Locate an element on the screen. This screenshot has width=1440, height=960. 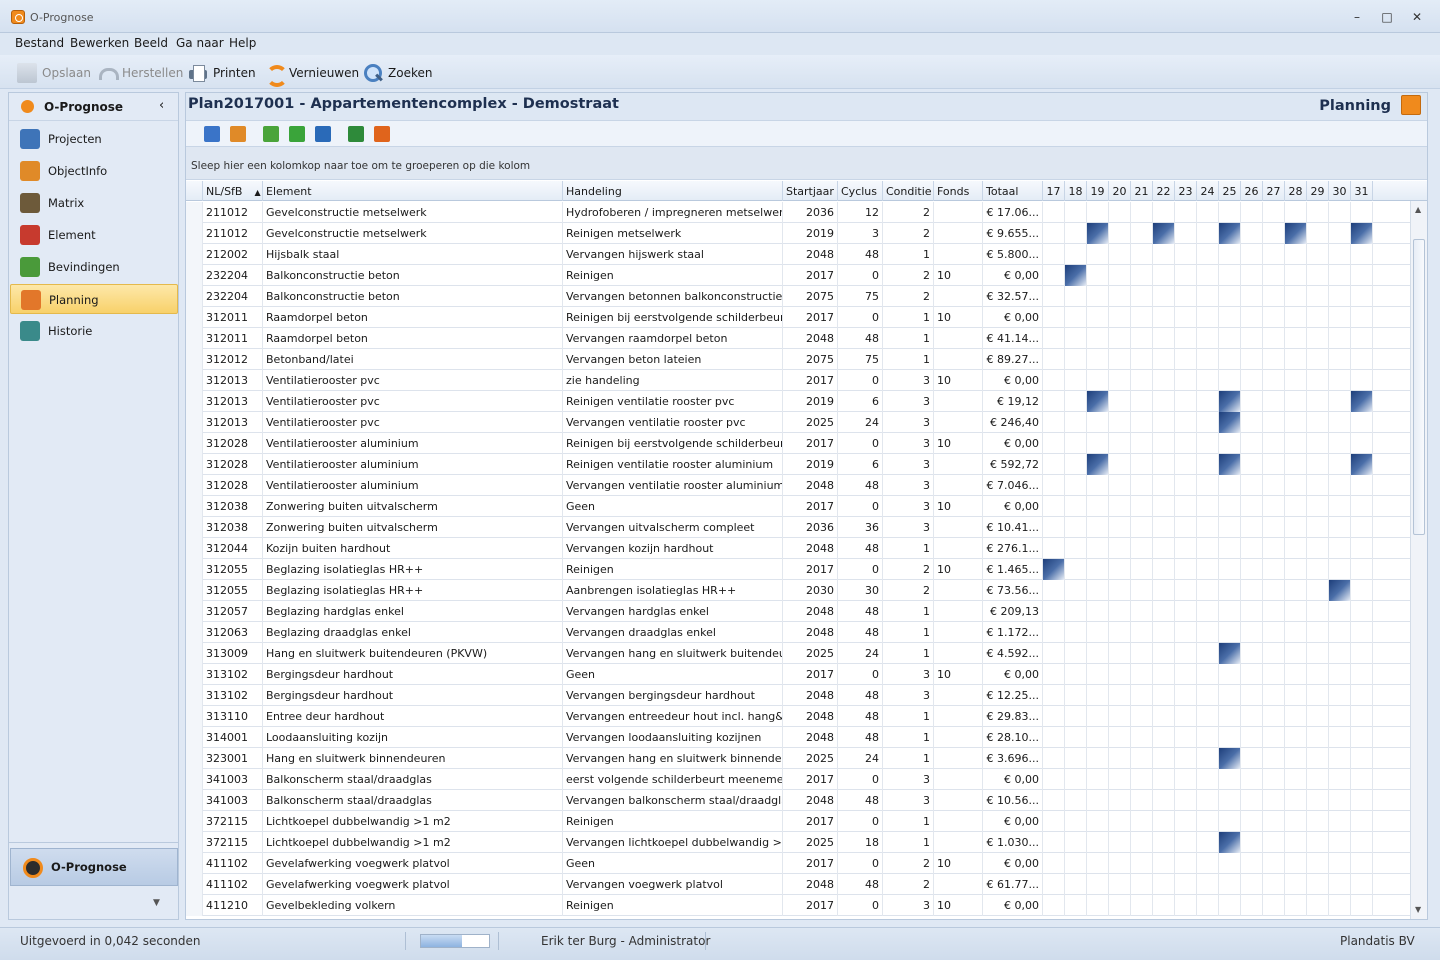
table-cell: Vervangen betonnen balkonconstructie is located at coordinates (673, 296).